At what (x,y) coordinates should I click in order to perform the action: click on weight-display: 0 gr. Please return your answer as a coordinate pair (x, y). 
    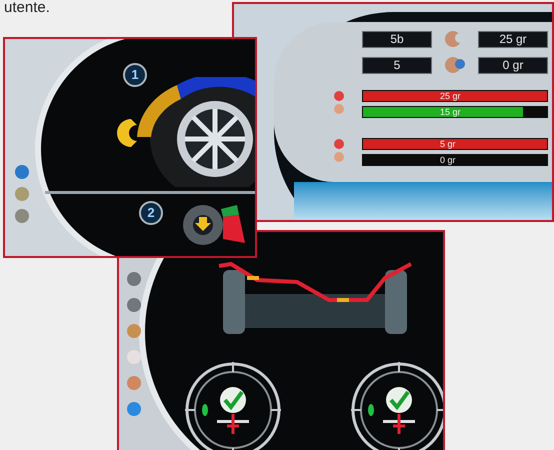
    Looking at the image, I should click on (513, 65).